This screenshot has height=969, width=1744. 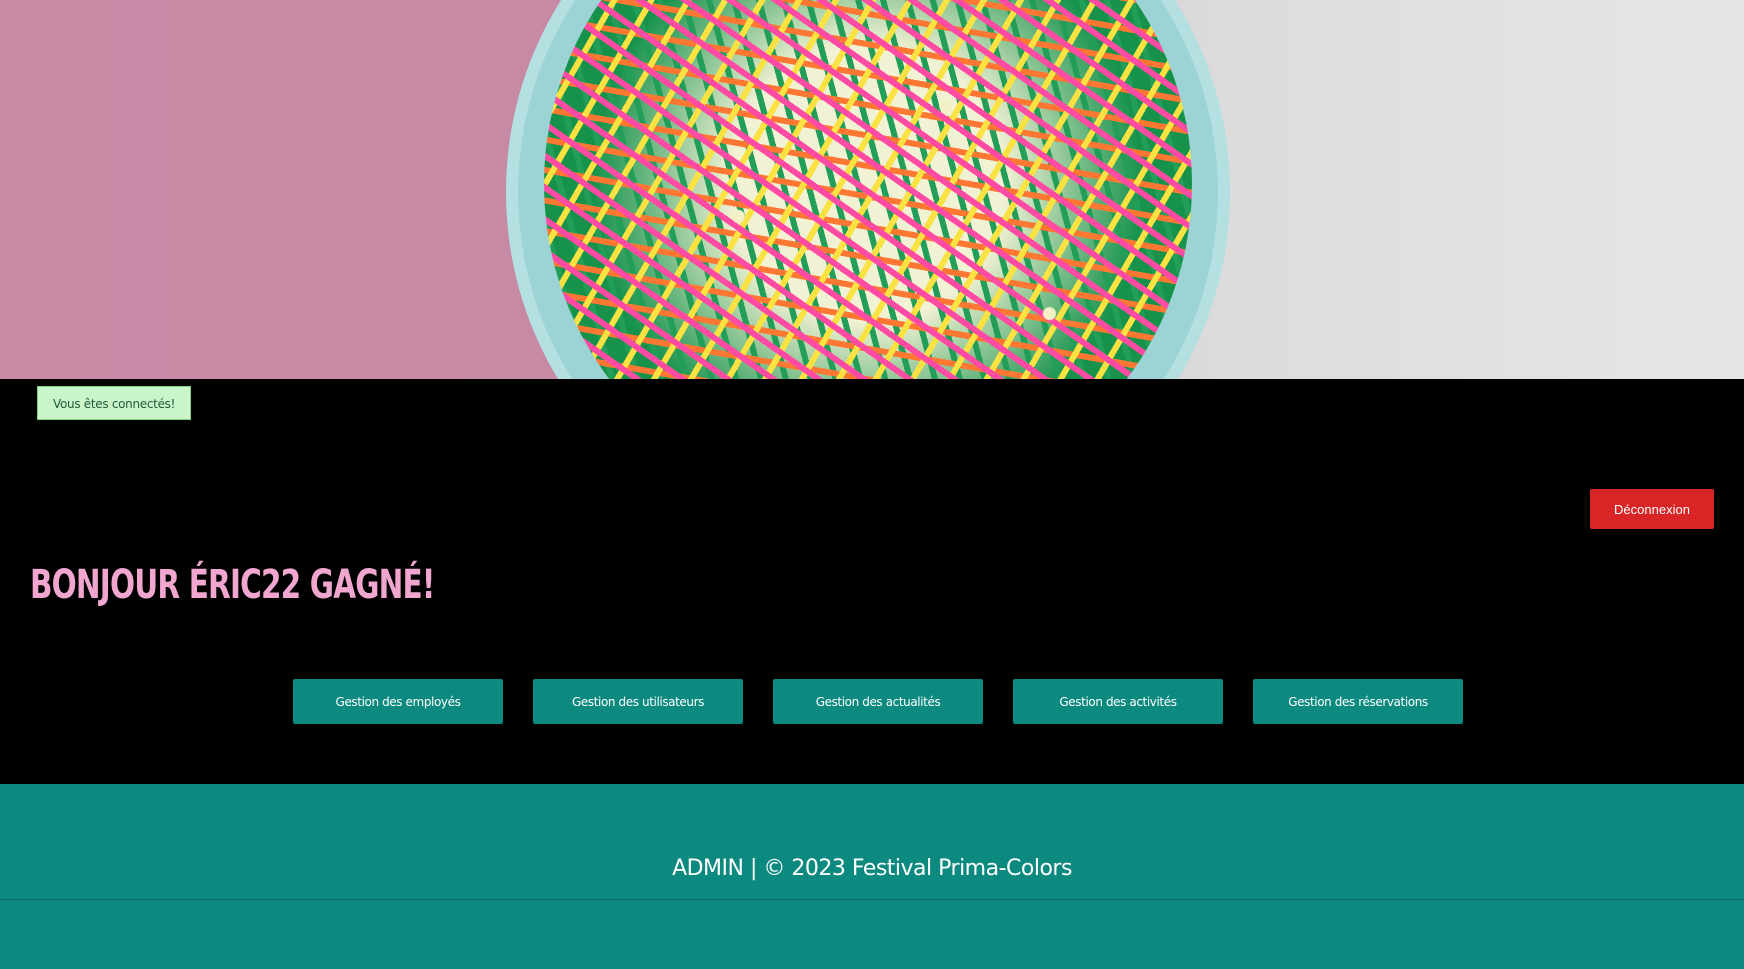 What do you see at coordinates (868, 189) in the screenshot?
I see `sprinkles-illustration` at bounding box center [868, 189].